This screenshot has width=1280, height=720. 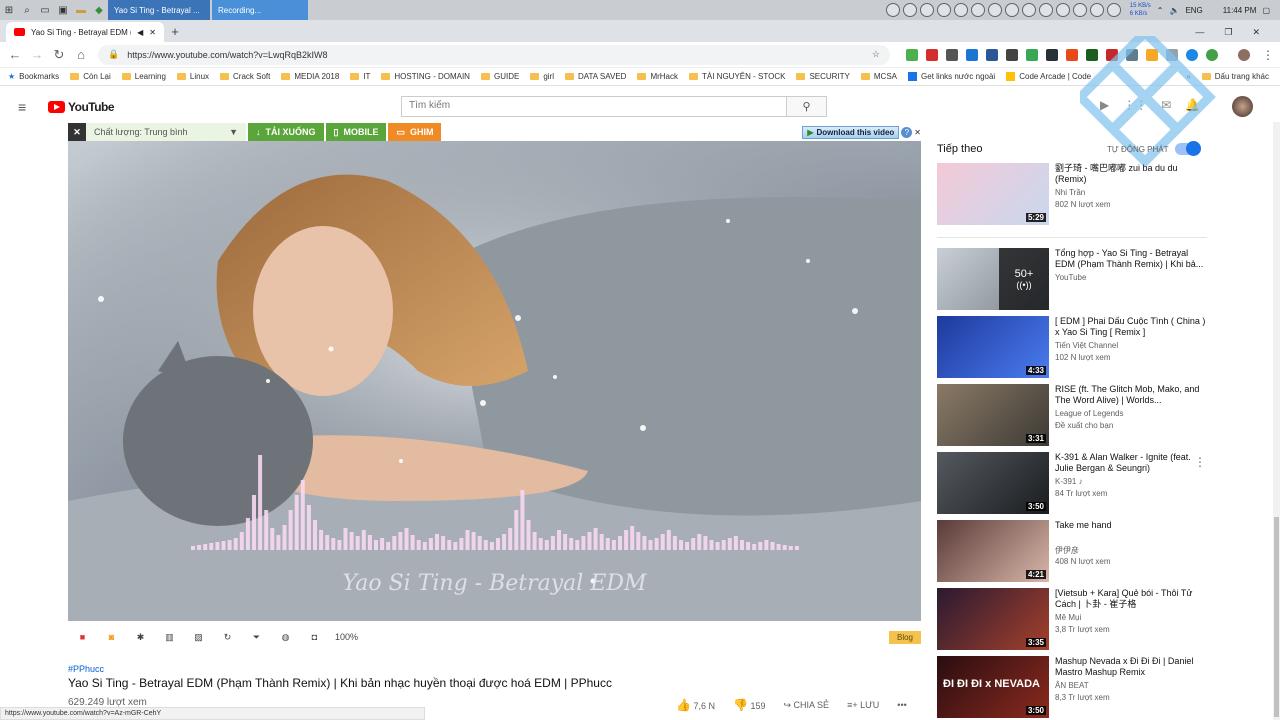 I want to click on task-view-icon: ▭, so click(x=45, y=10).